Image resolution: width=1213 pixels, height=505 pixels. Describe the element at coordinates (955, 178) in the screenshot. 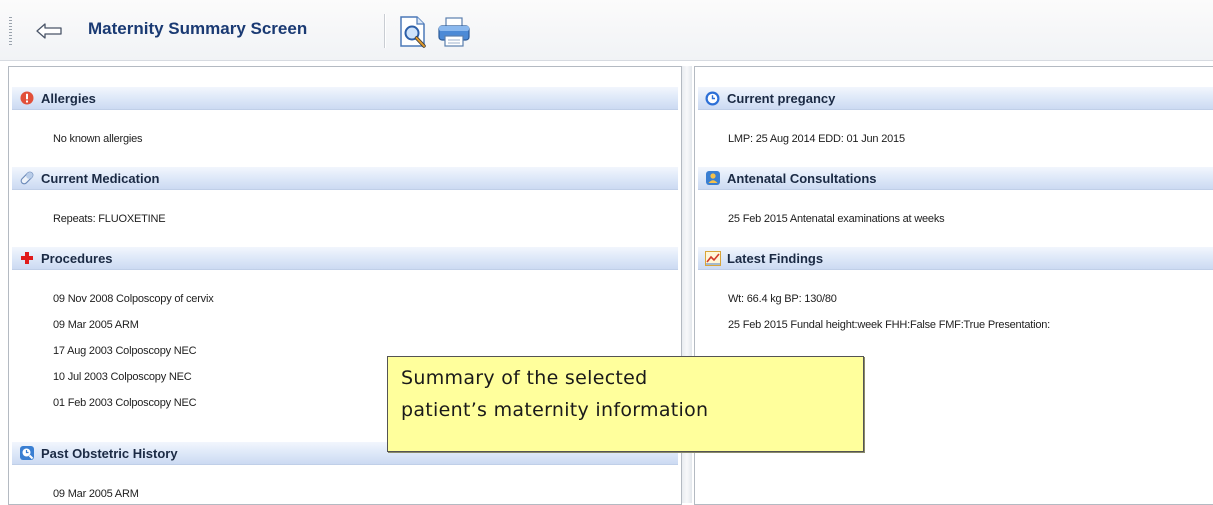

I see `section-header-antenatal-consultations: Antenatal Consultations` at that location.